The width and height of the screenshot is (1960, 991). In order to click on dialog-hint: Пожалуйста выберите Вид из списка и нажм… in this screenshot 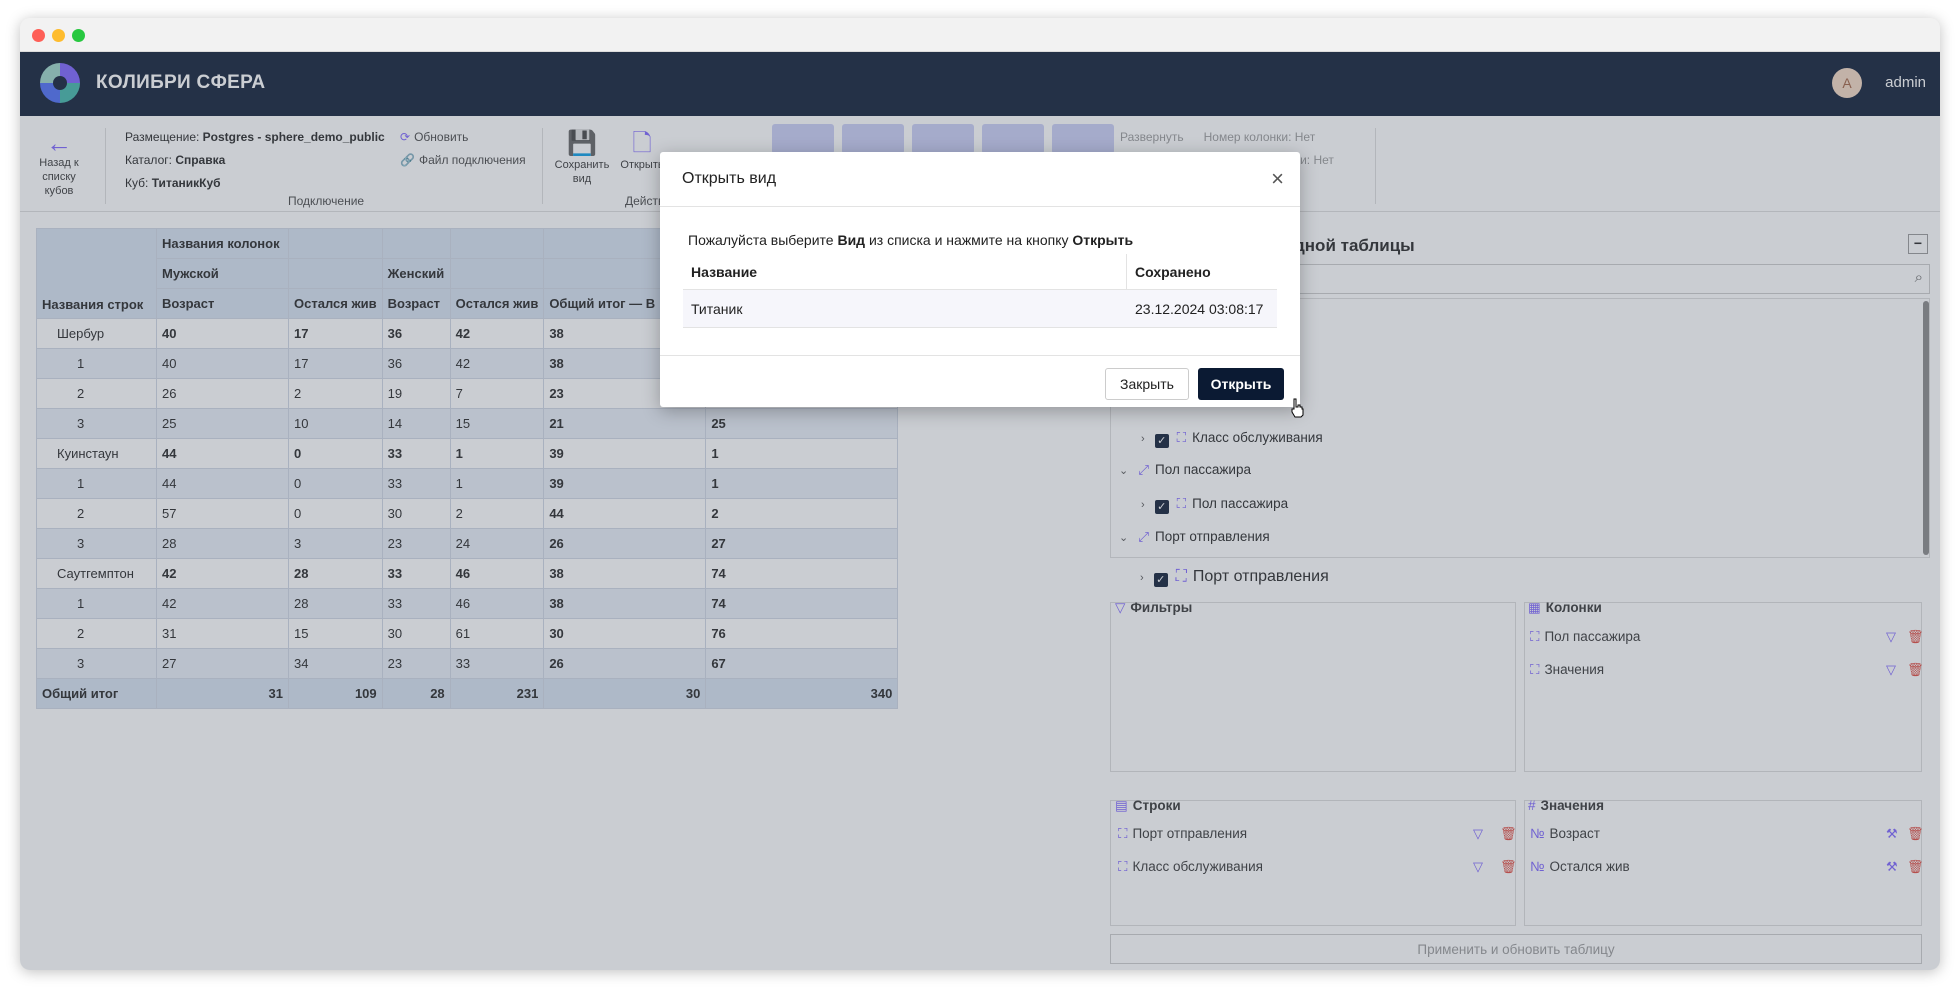, I will do `click(911, 240)`.